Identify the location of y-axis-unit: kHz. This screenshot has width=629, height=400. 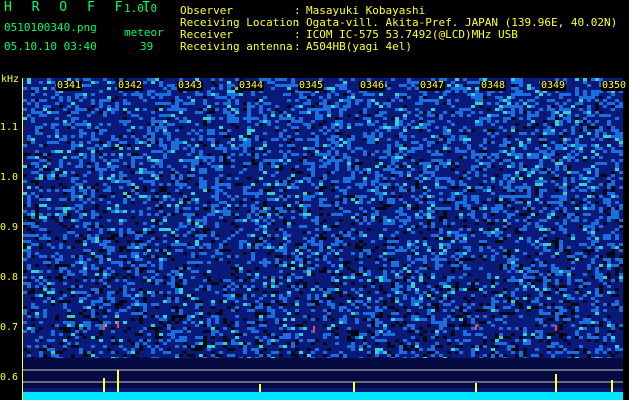
(10, 79).